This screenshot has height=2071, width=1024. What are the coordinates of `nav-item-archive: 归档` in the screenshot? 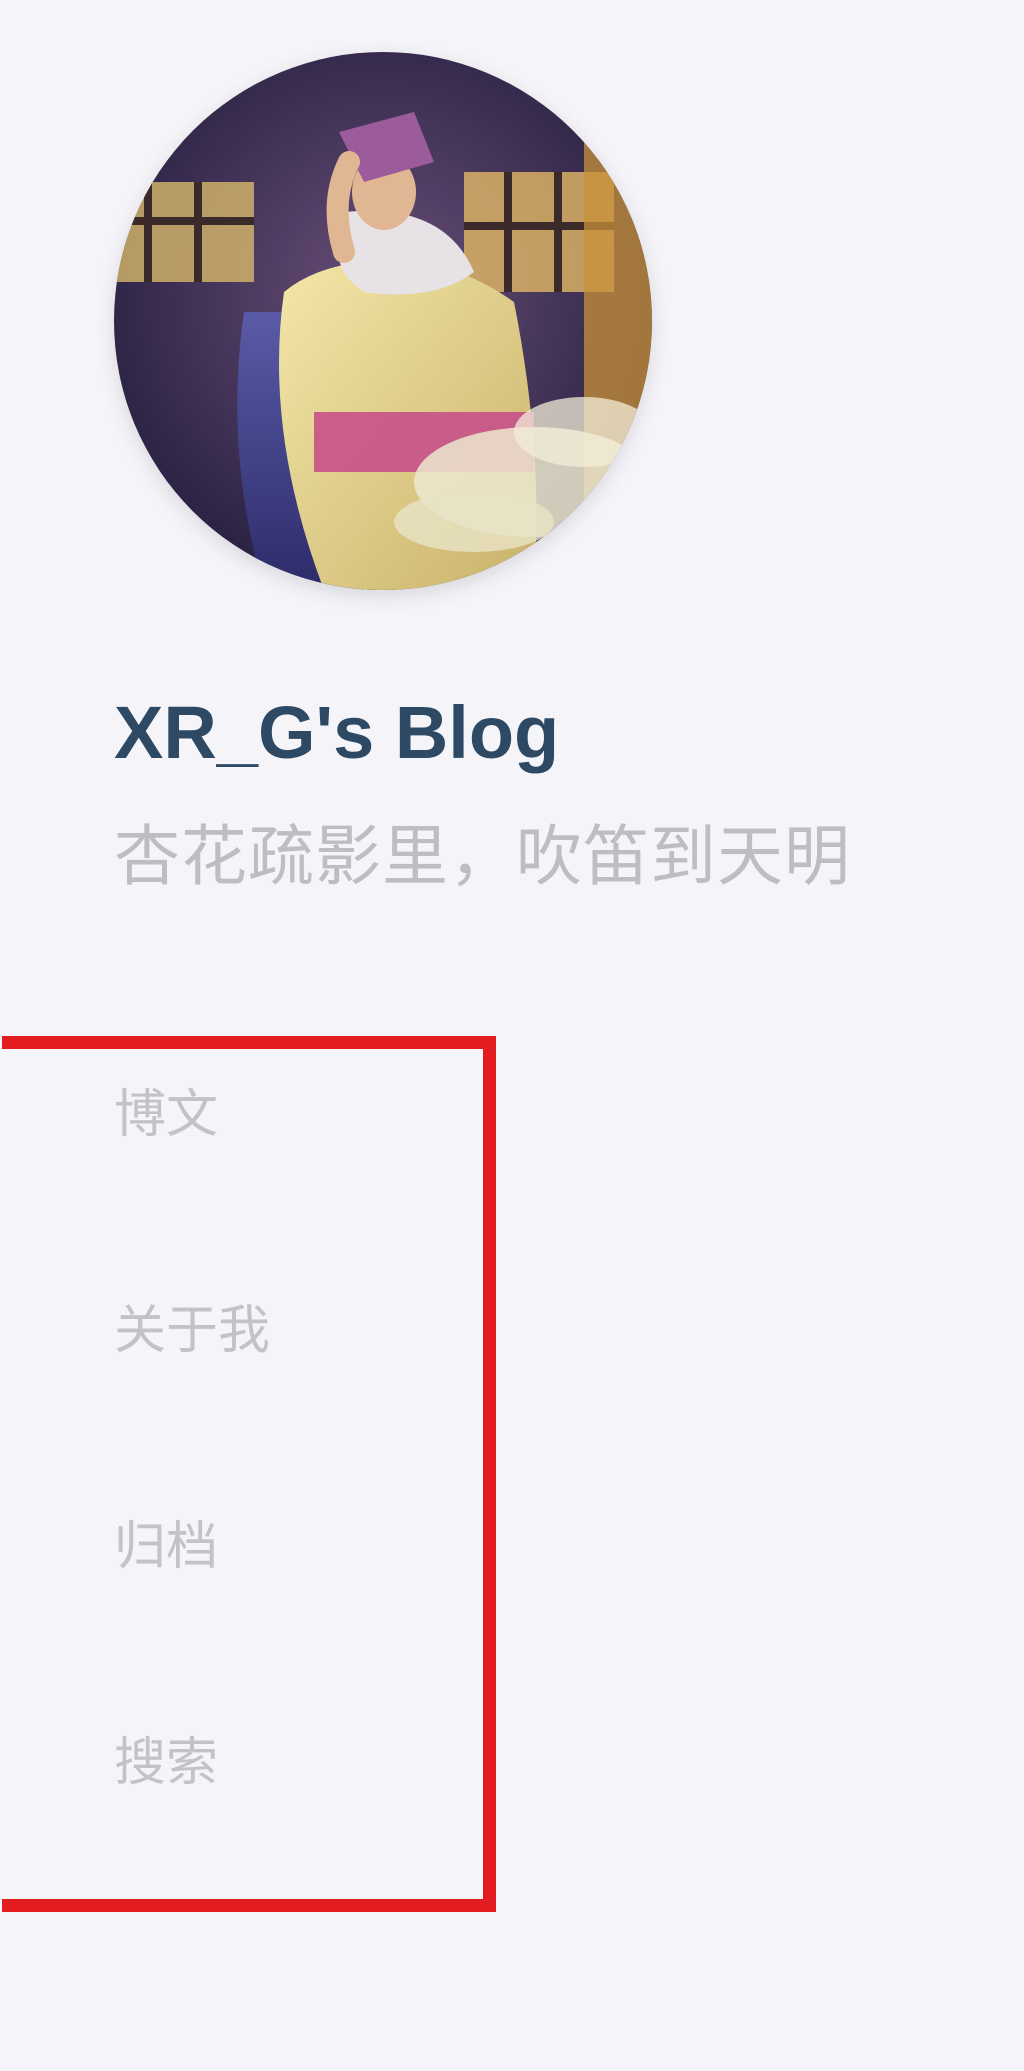 It's located at (294, 1620).